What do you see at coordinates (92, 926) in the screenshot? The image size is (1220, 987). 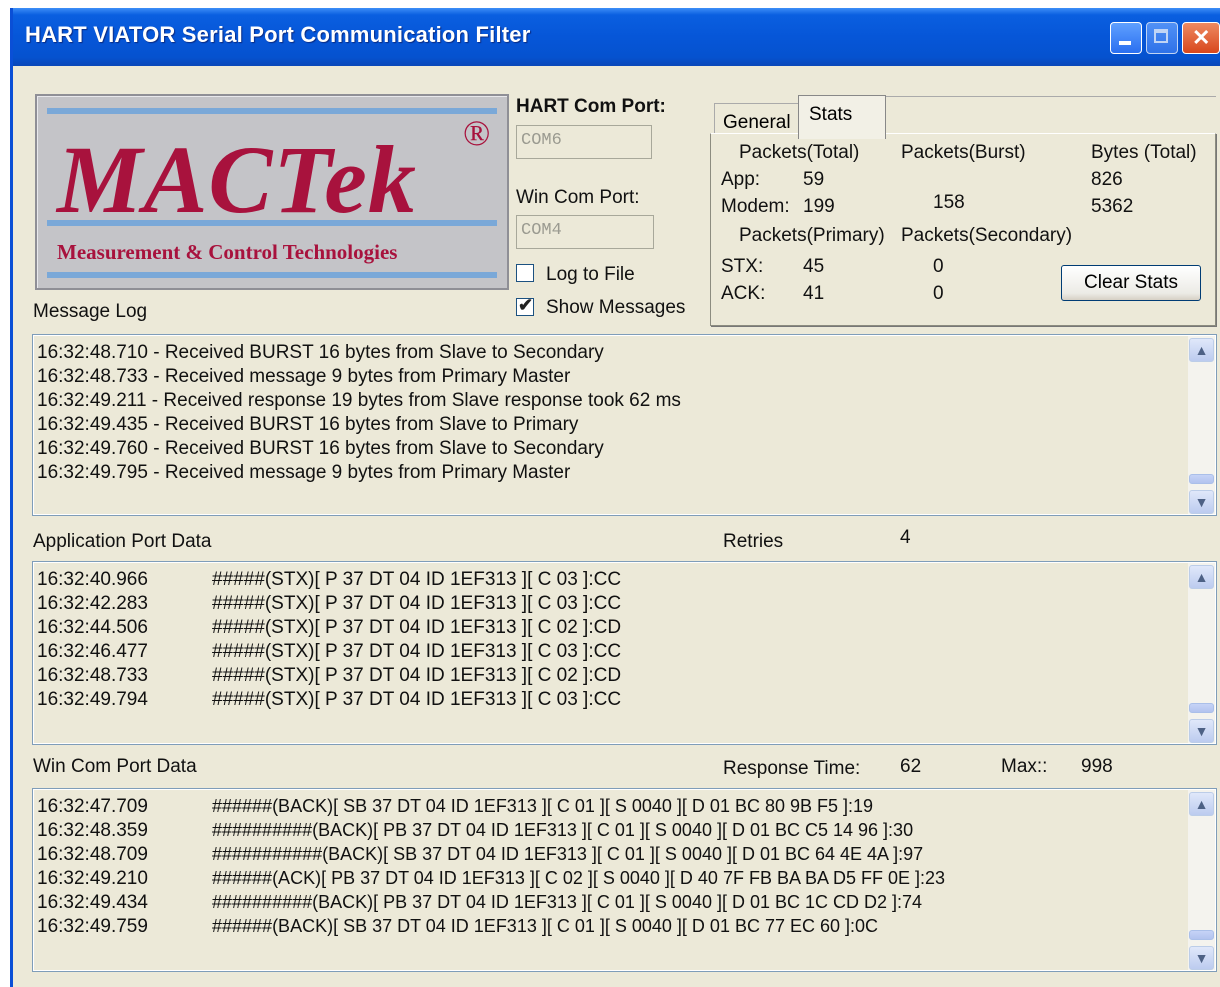 I see `table-row-time: 16:32:49.759` at bounding box center [92, 926].